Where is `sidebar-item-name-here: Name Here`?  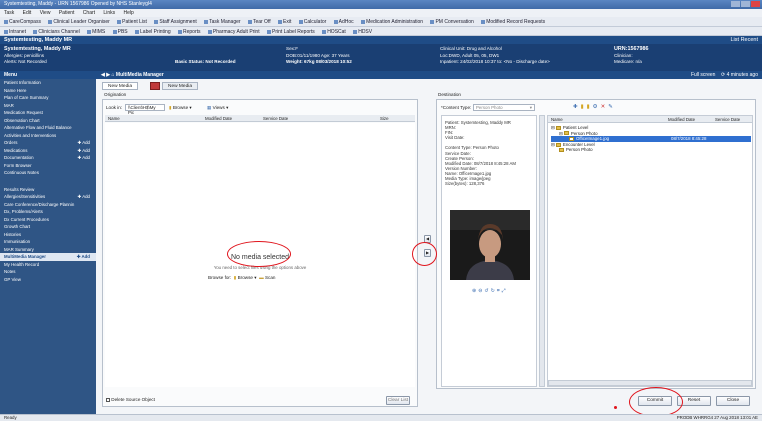
sidebar-item-name-here: Name Here is located at coordinates (48, 91).